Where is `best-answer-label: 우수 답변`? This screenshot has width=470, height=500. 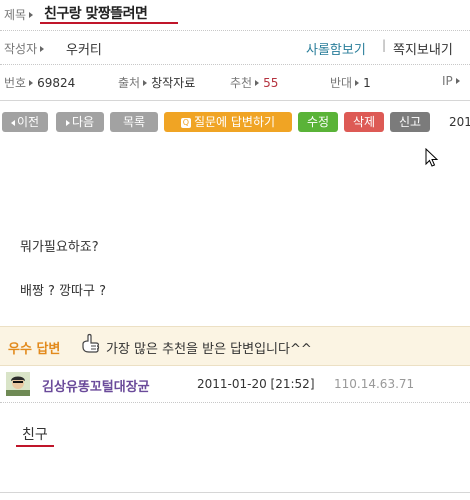 best-answer-label: 우수 답변 is located at coordinates (34, 349).